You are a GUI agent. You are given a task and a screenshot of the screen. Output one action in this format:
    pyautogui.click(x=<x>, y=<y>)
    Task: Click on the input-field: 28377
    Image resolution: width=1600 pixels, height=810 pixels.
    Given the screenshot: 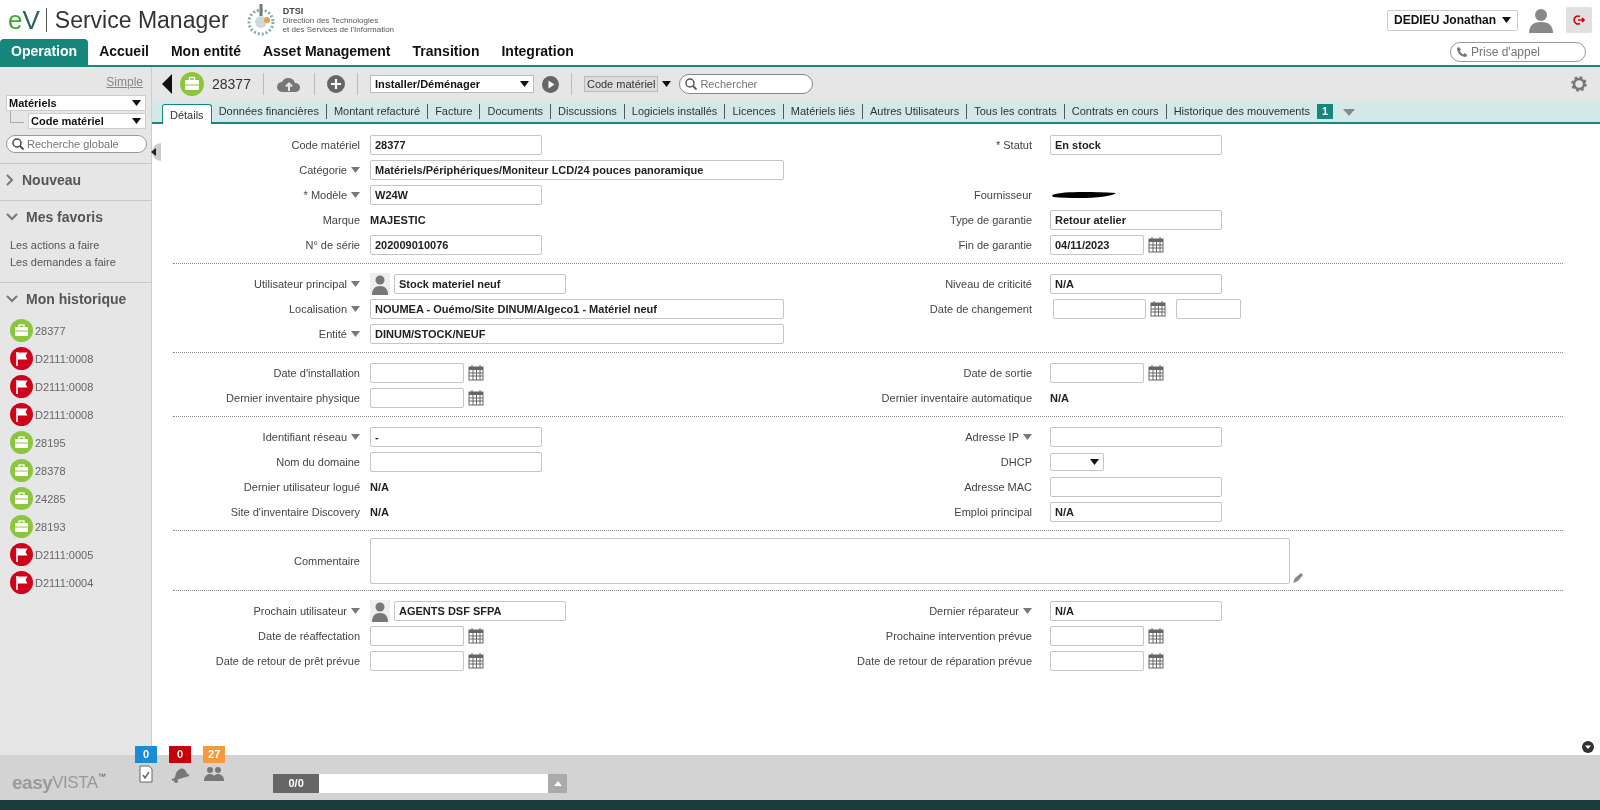 What is the action you would take?
    pyautogui.click(x=456, y=144)
    